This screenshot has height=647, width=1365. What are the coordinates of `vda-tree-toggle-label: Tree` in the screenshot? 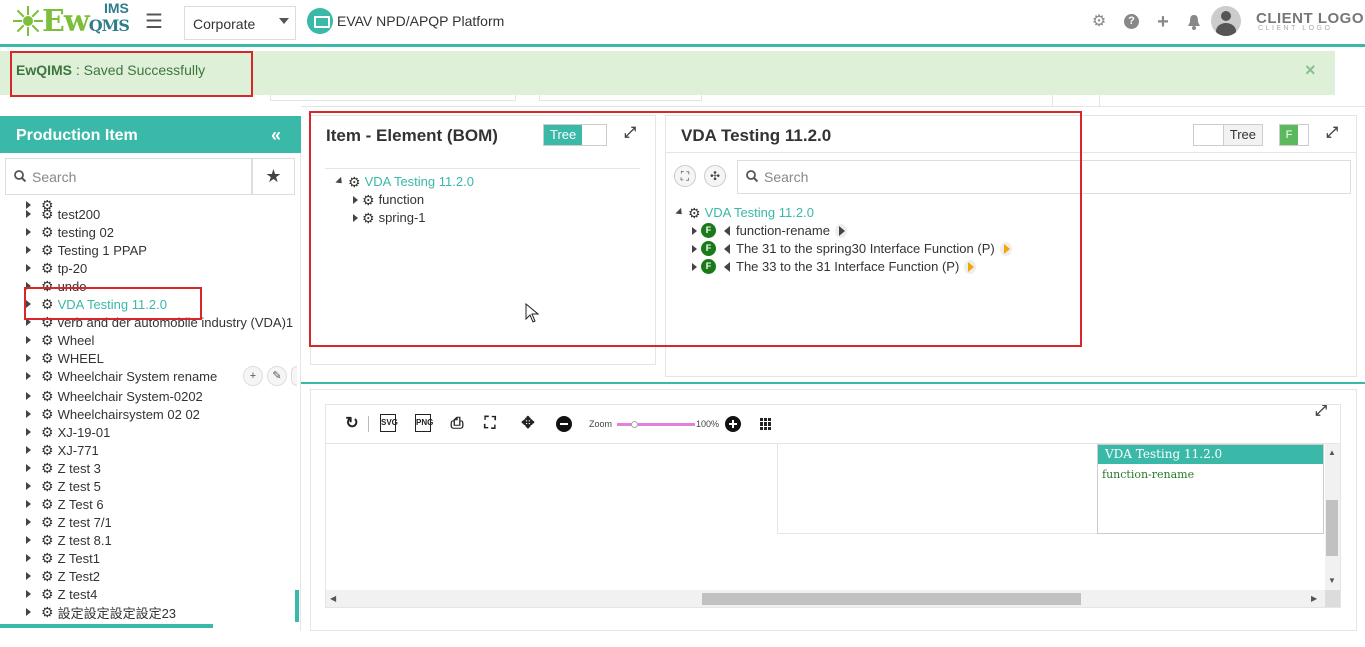 It's located at (1242, 135).